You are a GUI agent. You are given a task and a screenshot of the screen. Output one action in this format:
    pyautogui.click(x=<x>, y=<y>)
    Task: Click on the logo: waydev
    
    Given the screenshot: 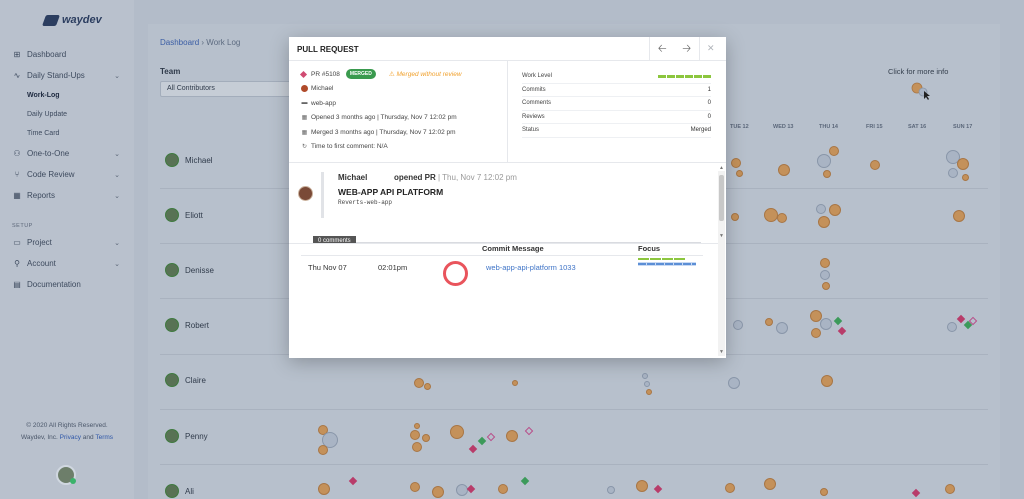 What is the action you would take?
    pyautogui.click(x=71, y=20)
    